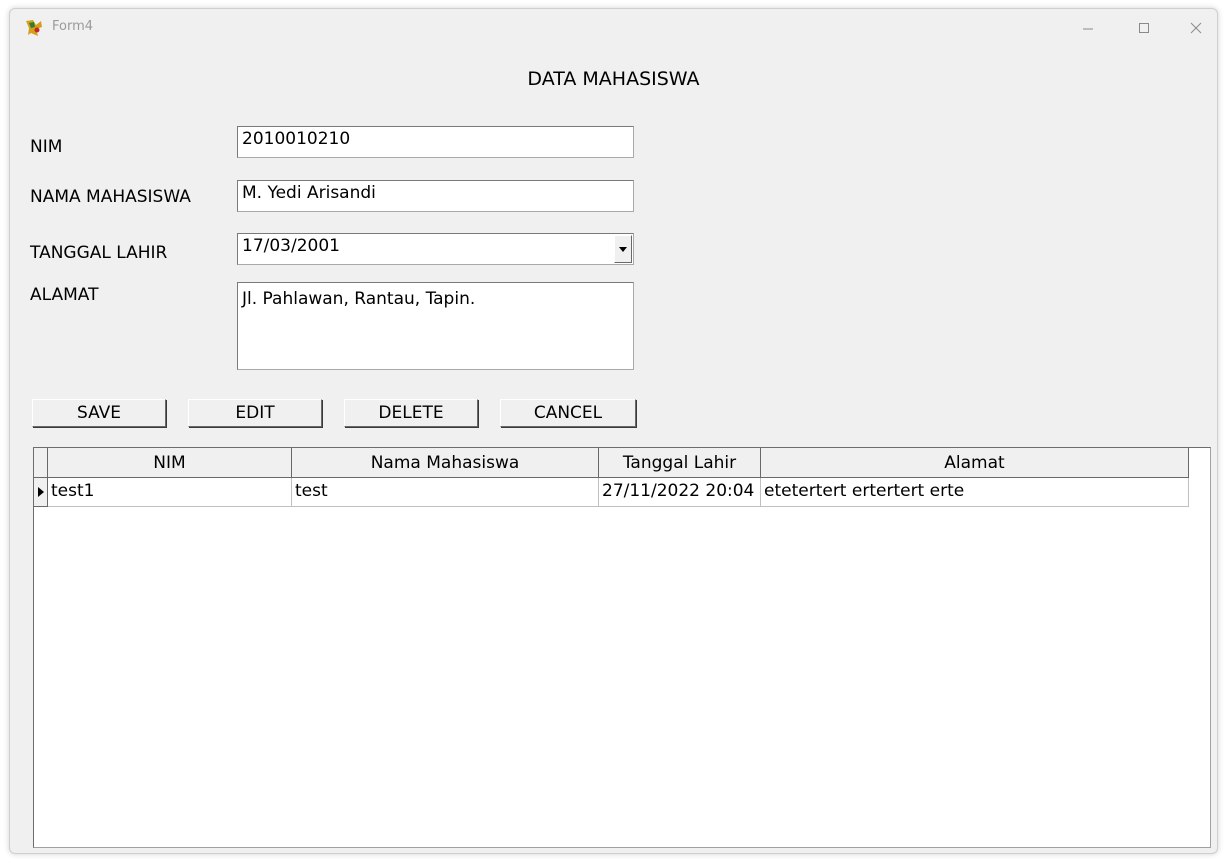 This screenshot has width=1227, height=863. Describe the element at coordinates (975, 463) in the screenshot. I see `column-header-alamat: Alamat` at that location.